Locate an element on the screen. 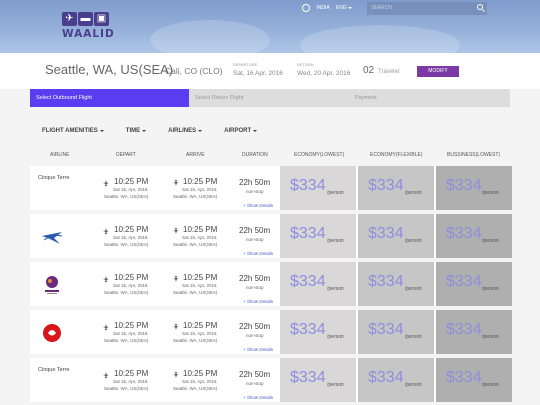 The height and width of the screenshot is (405, 540). language-select: ENG is located at coordinates (344, 8).